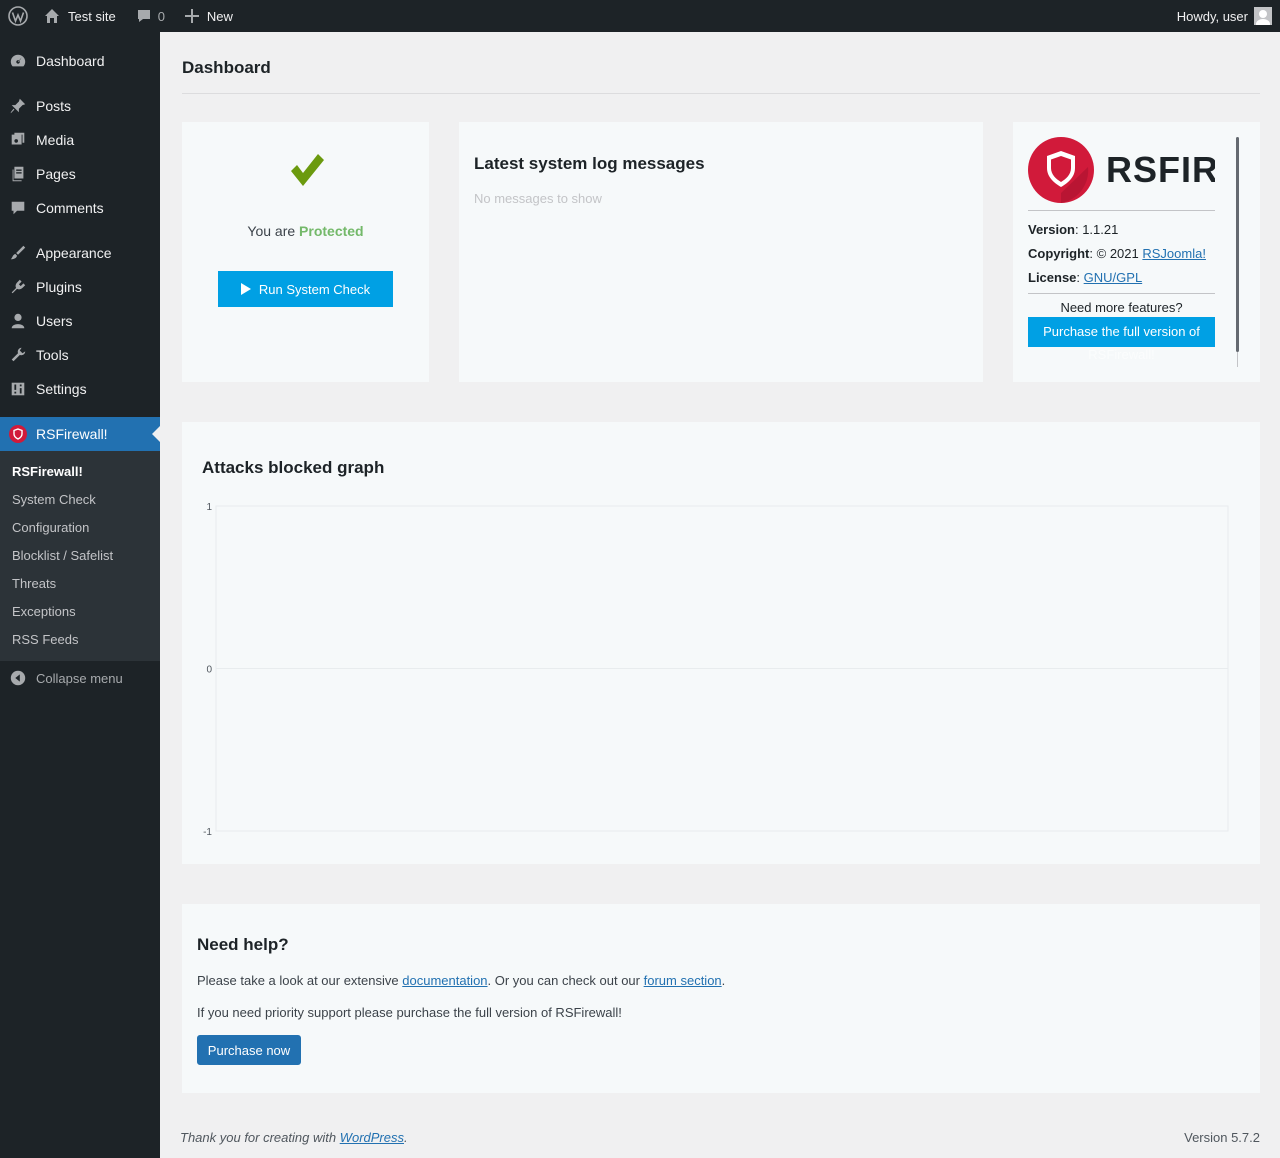 The image size is (1280, 1158). What do you see at coordinates (80, 106) in the screenshot?
I see `sidebar-item-posts: Posts` at bounding box center [80, 106].